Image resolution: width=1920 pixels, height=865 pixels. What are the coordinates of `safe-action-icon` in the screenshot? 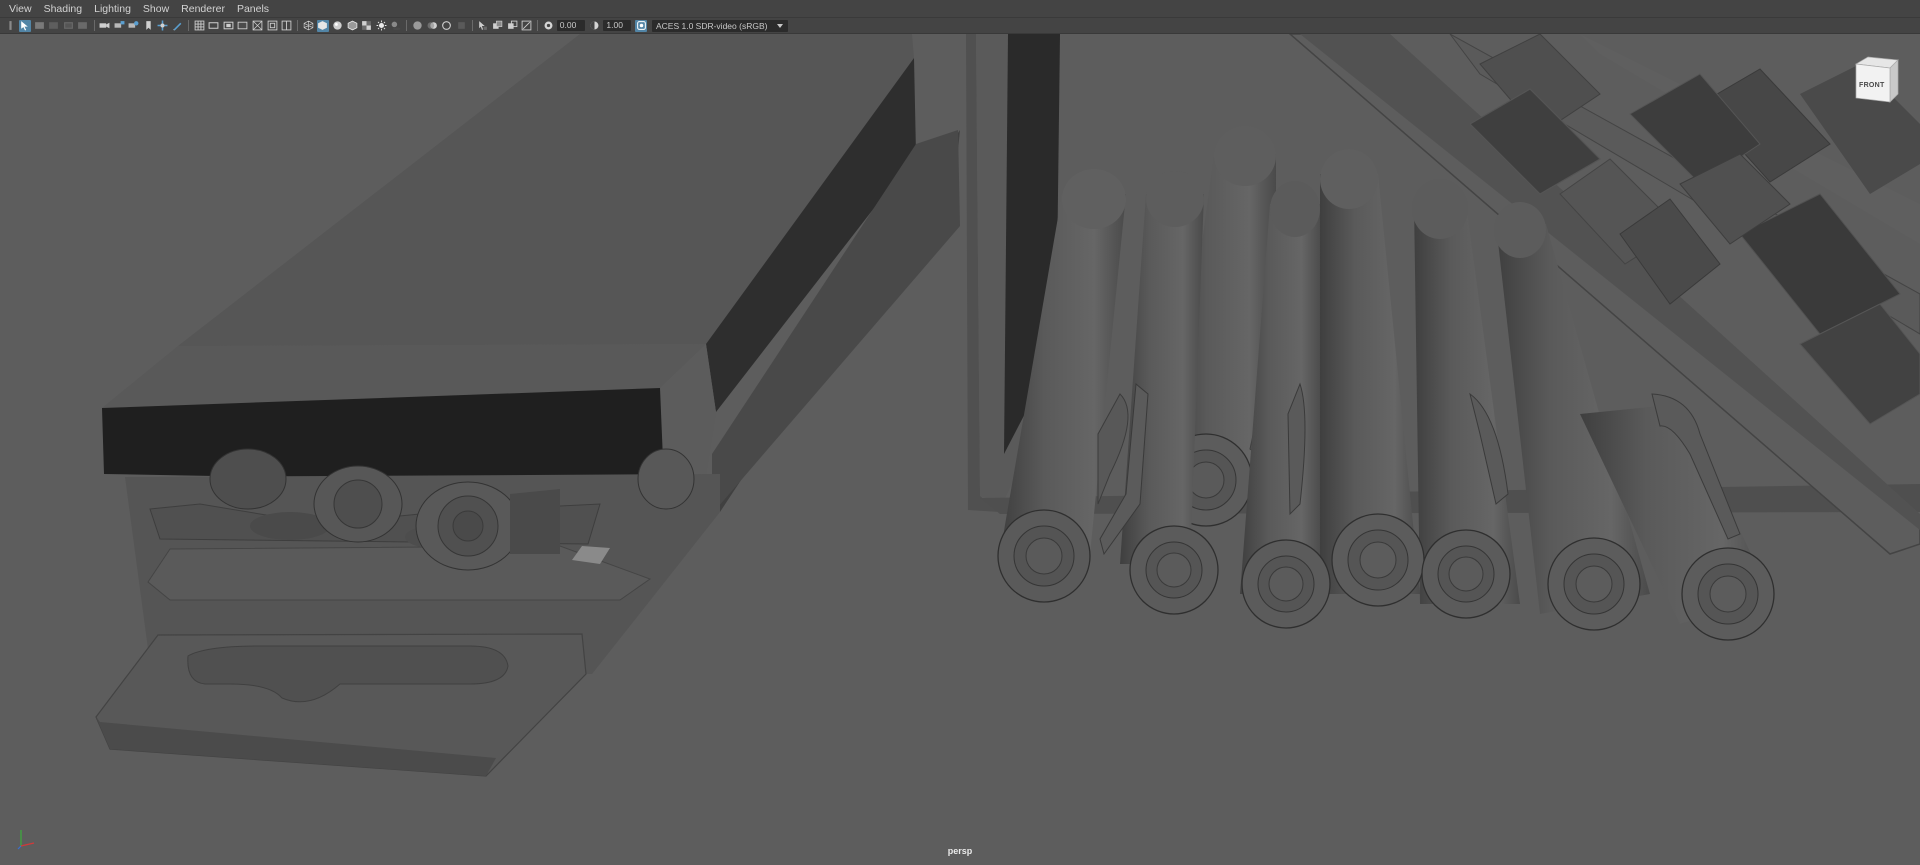 It's located at (272, 26).